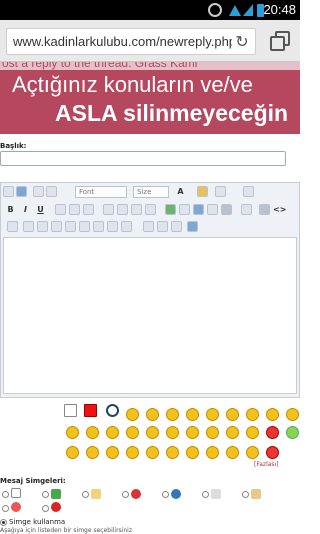  Describe the element at coordinates (74, 209) in the screenshot. I see `align-center-icon` at that location.